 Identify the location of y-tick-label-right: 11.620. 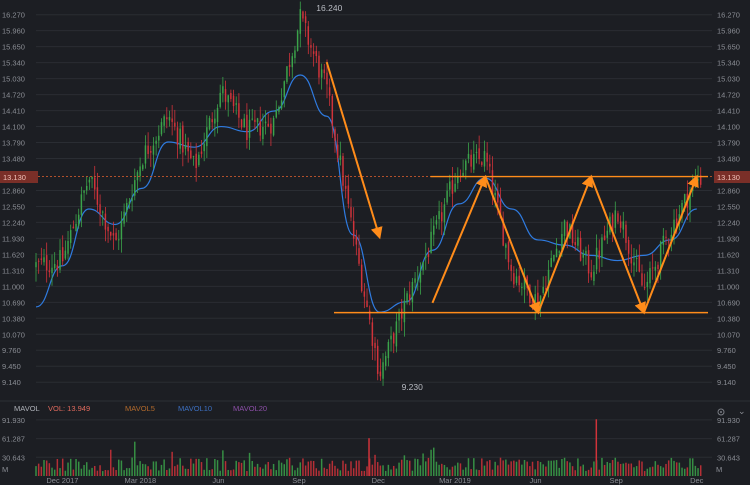
(728, 254).